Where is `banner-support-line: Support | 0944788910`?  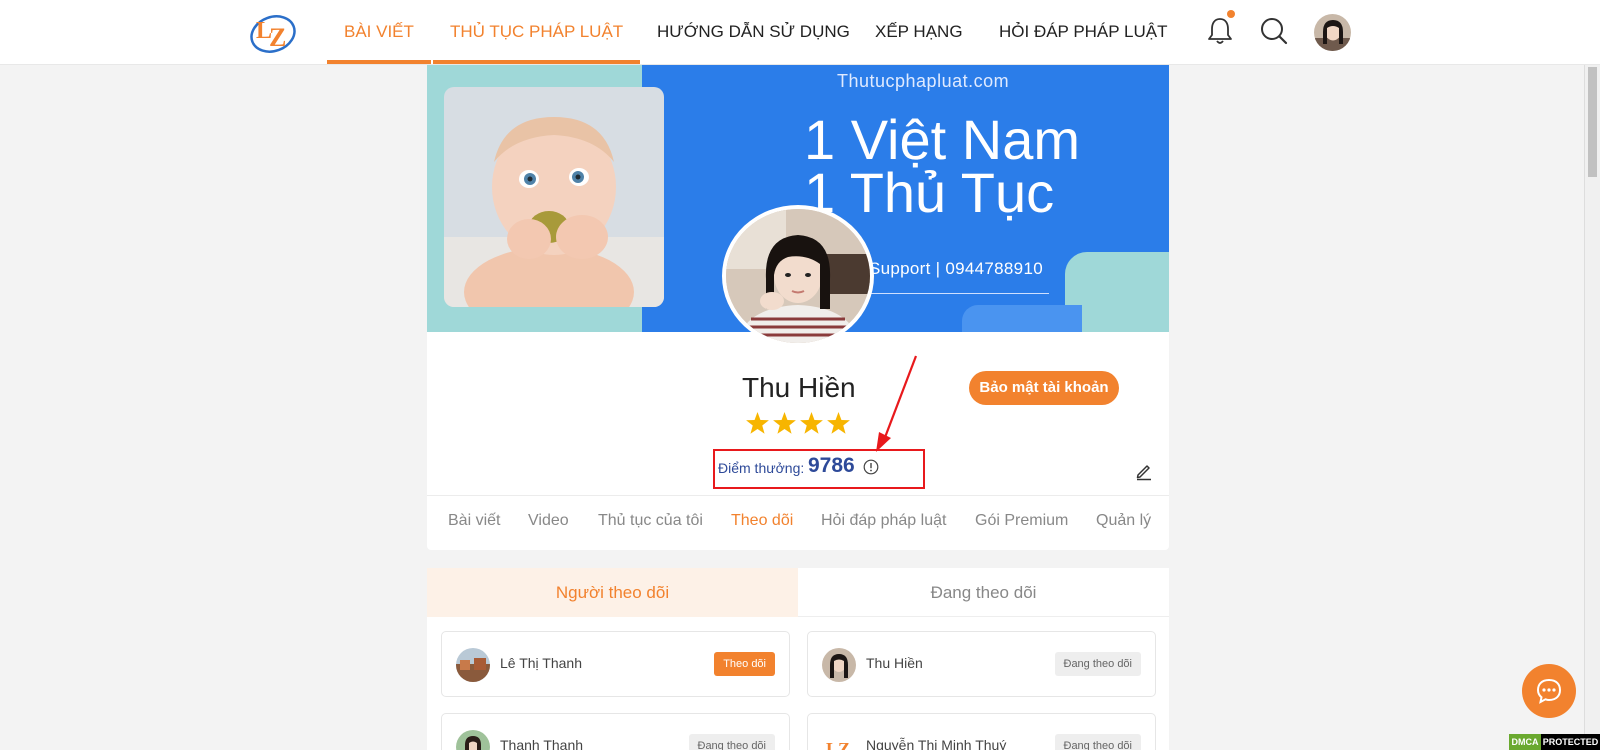
banner-support-line: Support | 0944788910 is located at coordinates (956, 268).